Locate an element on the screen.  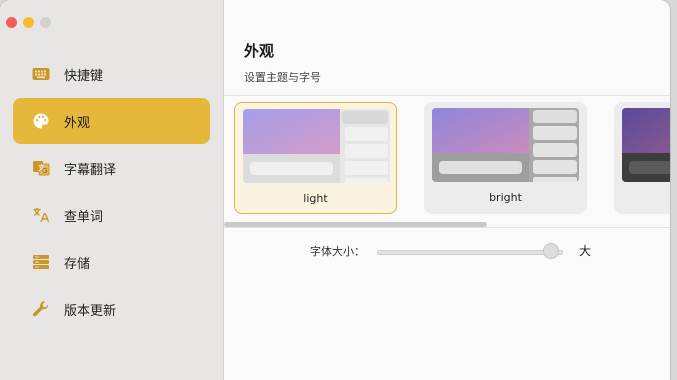
page-subtitle: 设置主题与字号 is located at coordinates (282, 77).